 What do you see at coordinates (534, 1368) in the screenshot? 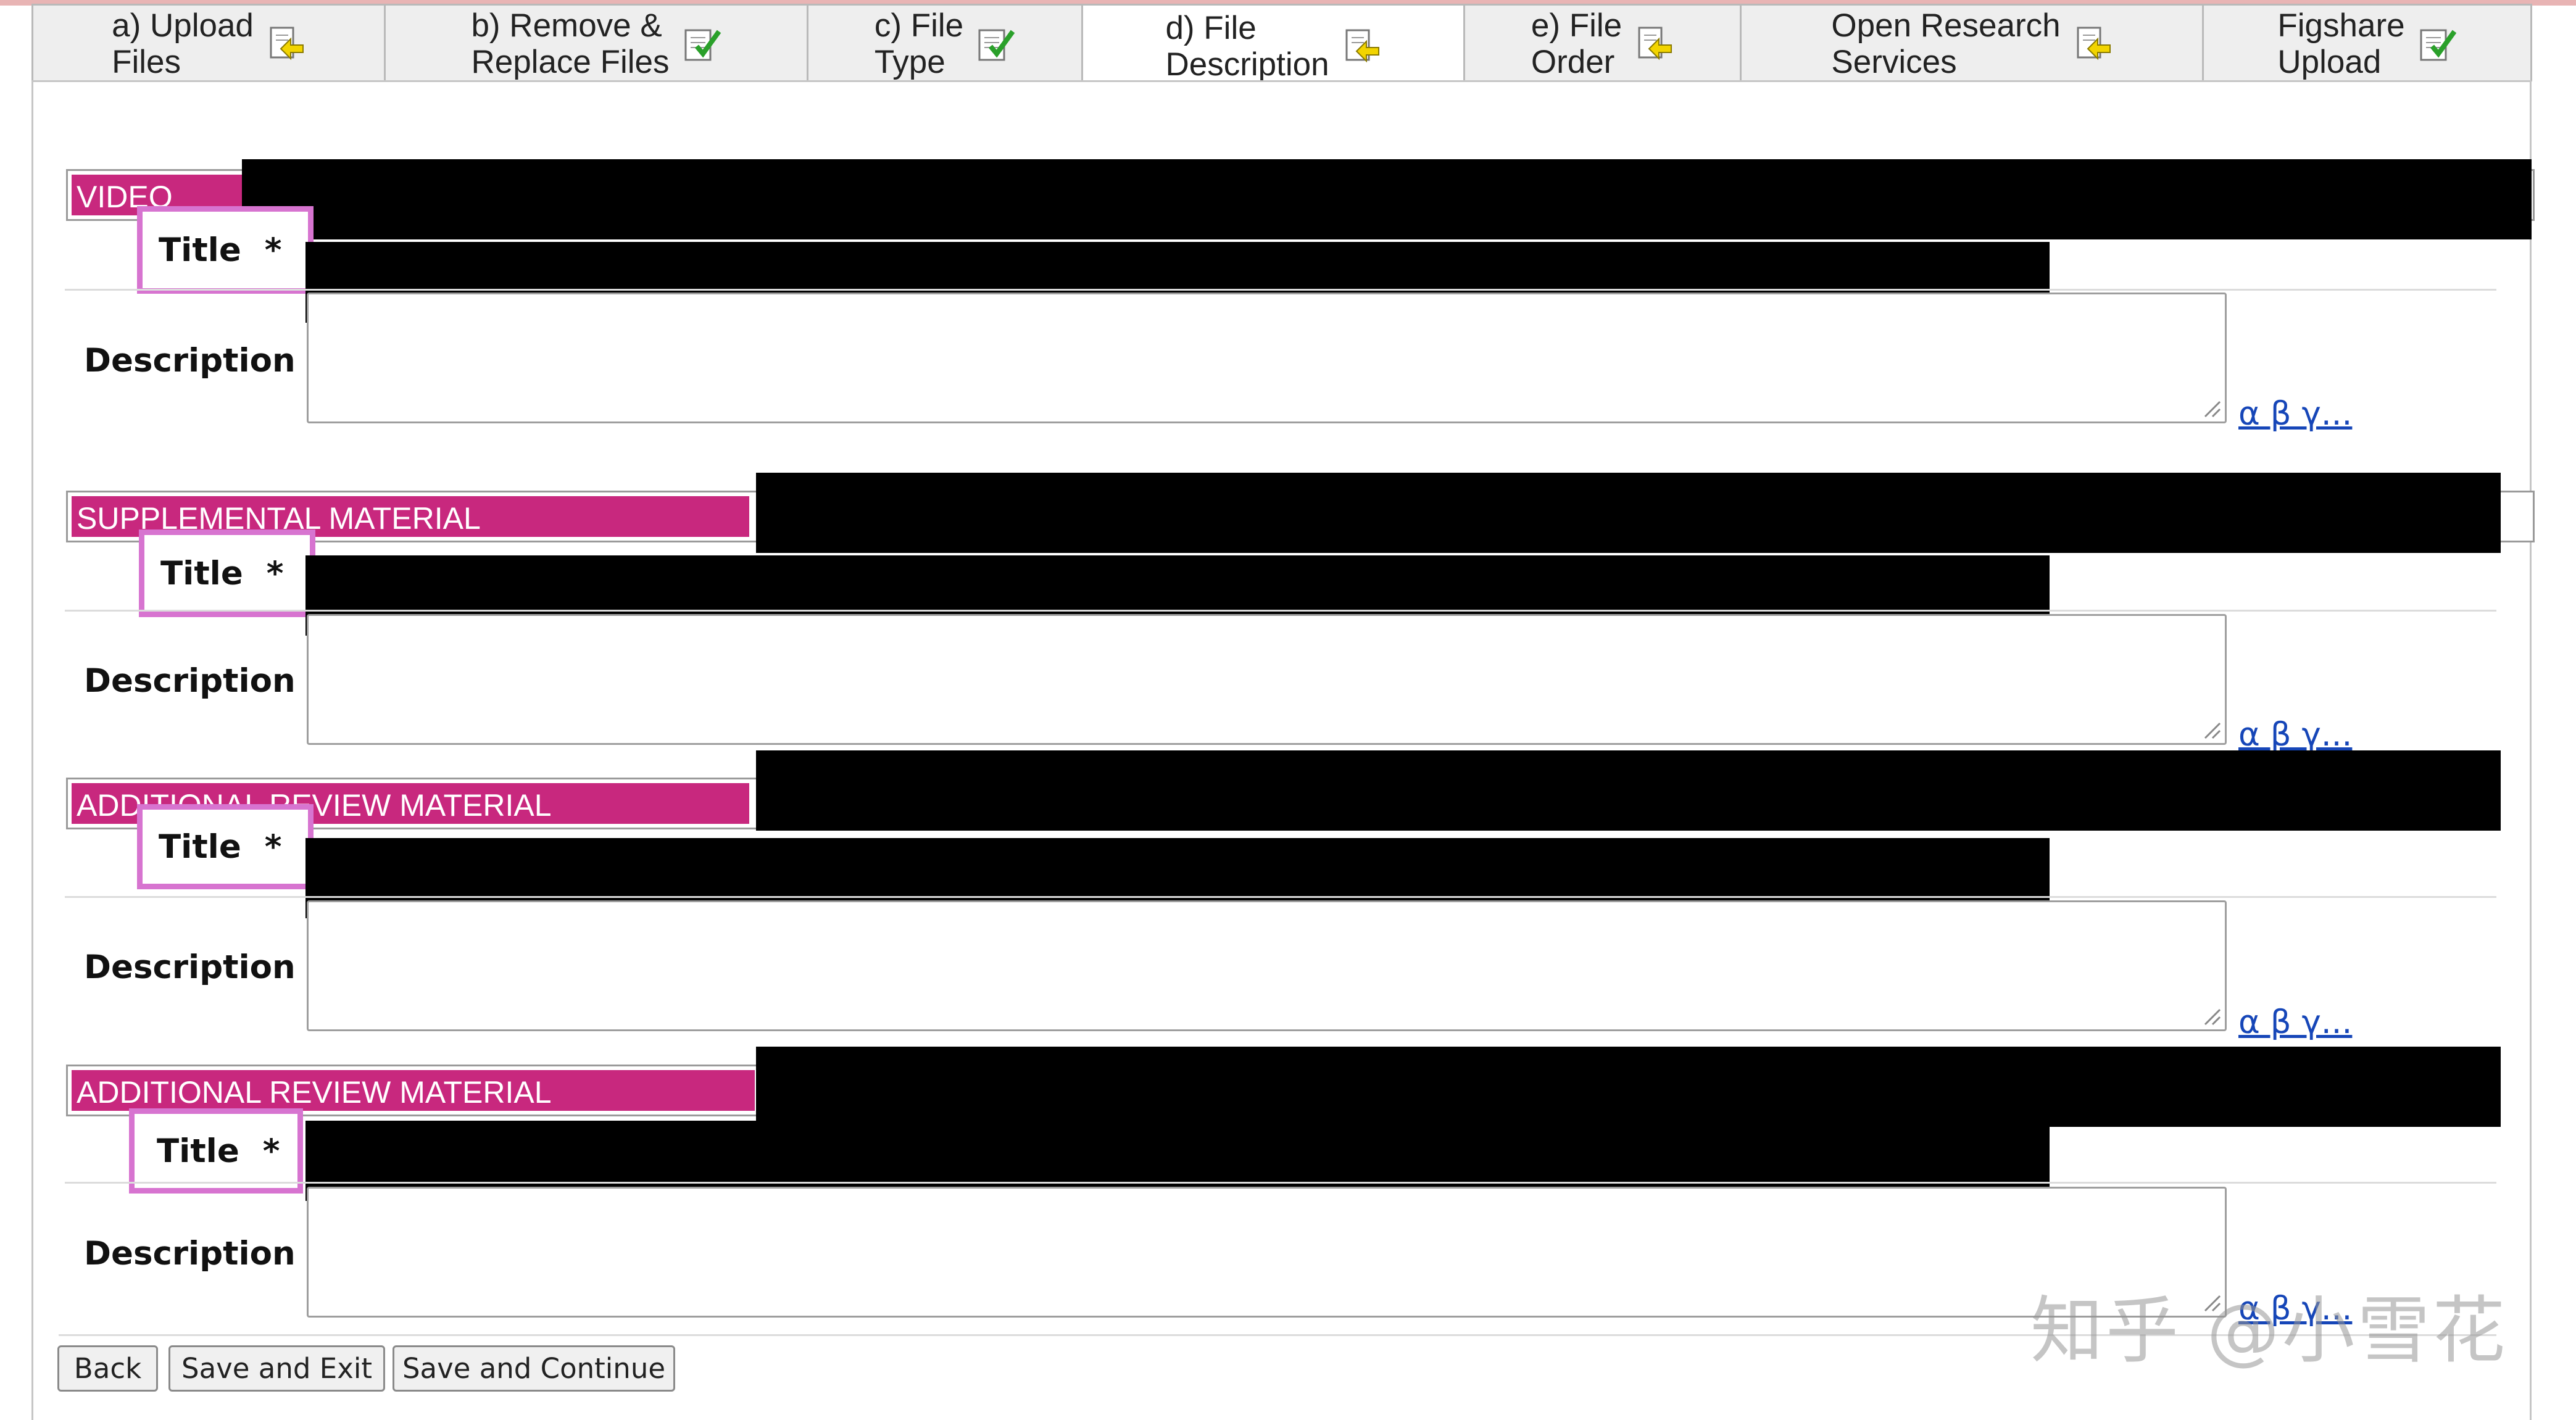
I see `save-and-continue-button: Save and Continue` at bounding box center [534, 1368].